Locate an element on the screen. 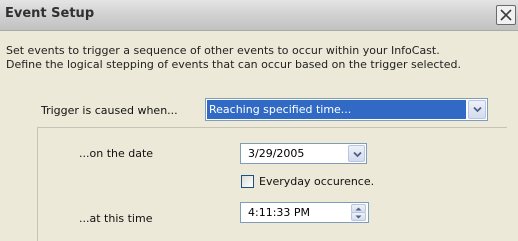 Image resolution: width=518 pixels, height=241 pixels. everyday-label: Everyday occurence. is located at coordinates (317, 181).